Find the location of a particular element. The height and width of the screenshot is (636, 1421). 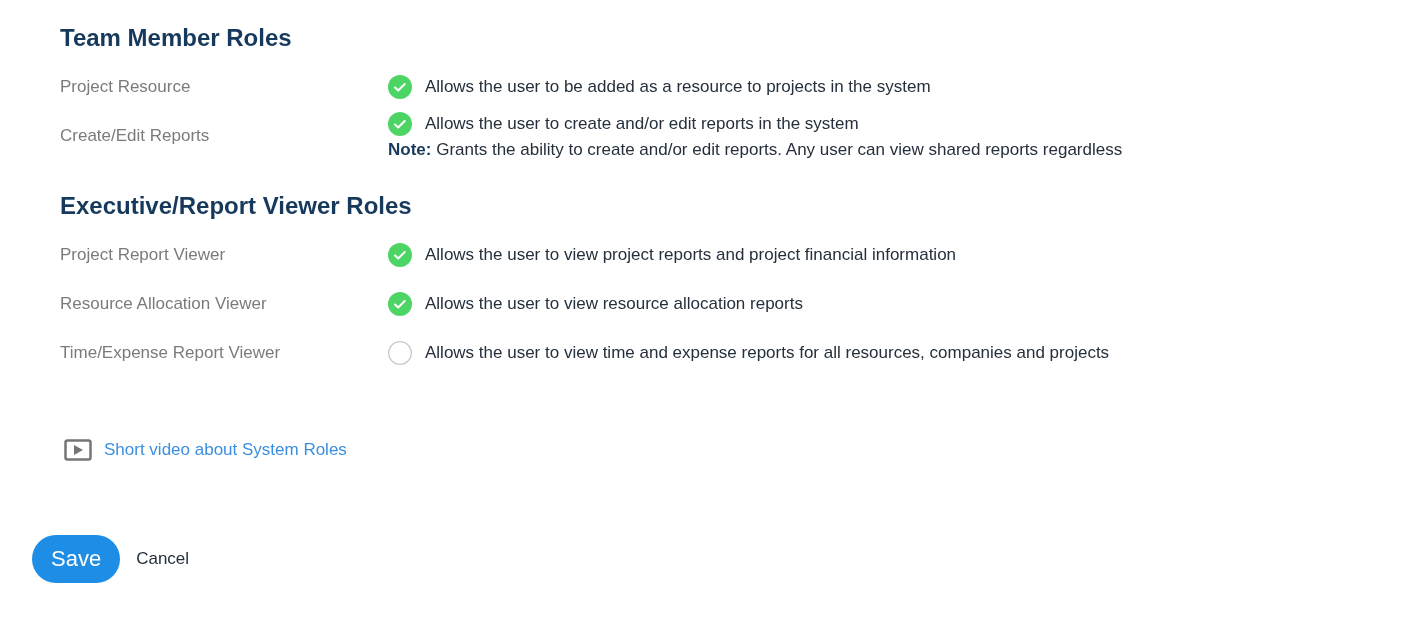

section-heading: Team Member Roles is located at coordinates (176, 38).